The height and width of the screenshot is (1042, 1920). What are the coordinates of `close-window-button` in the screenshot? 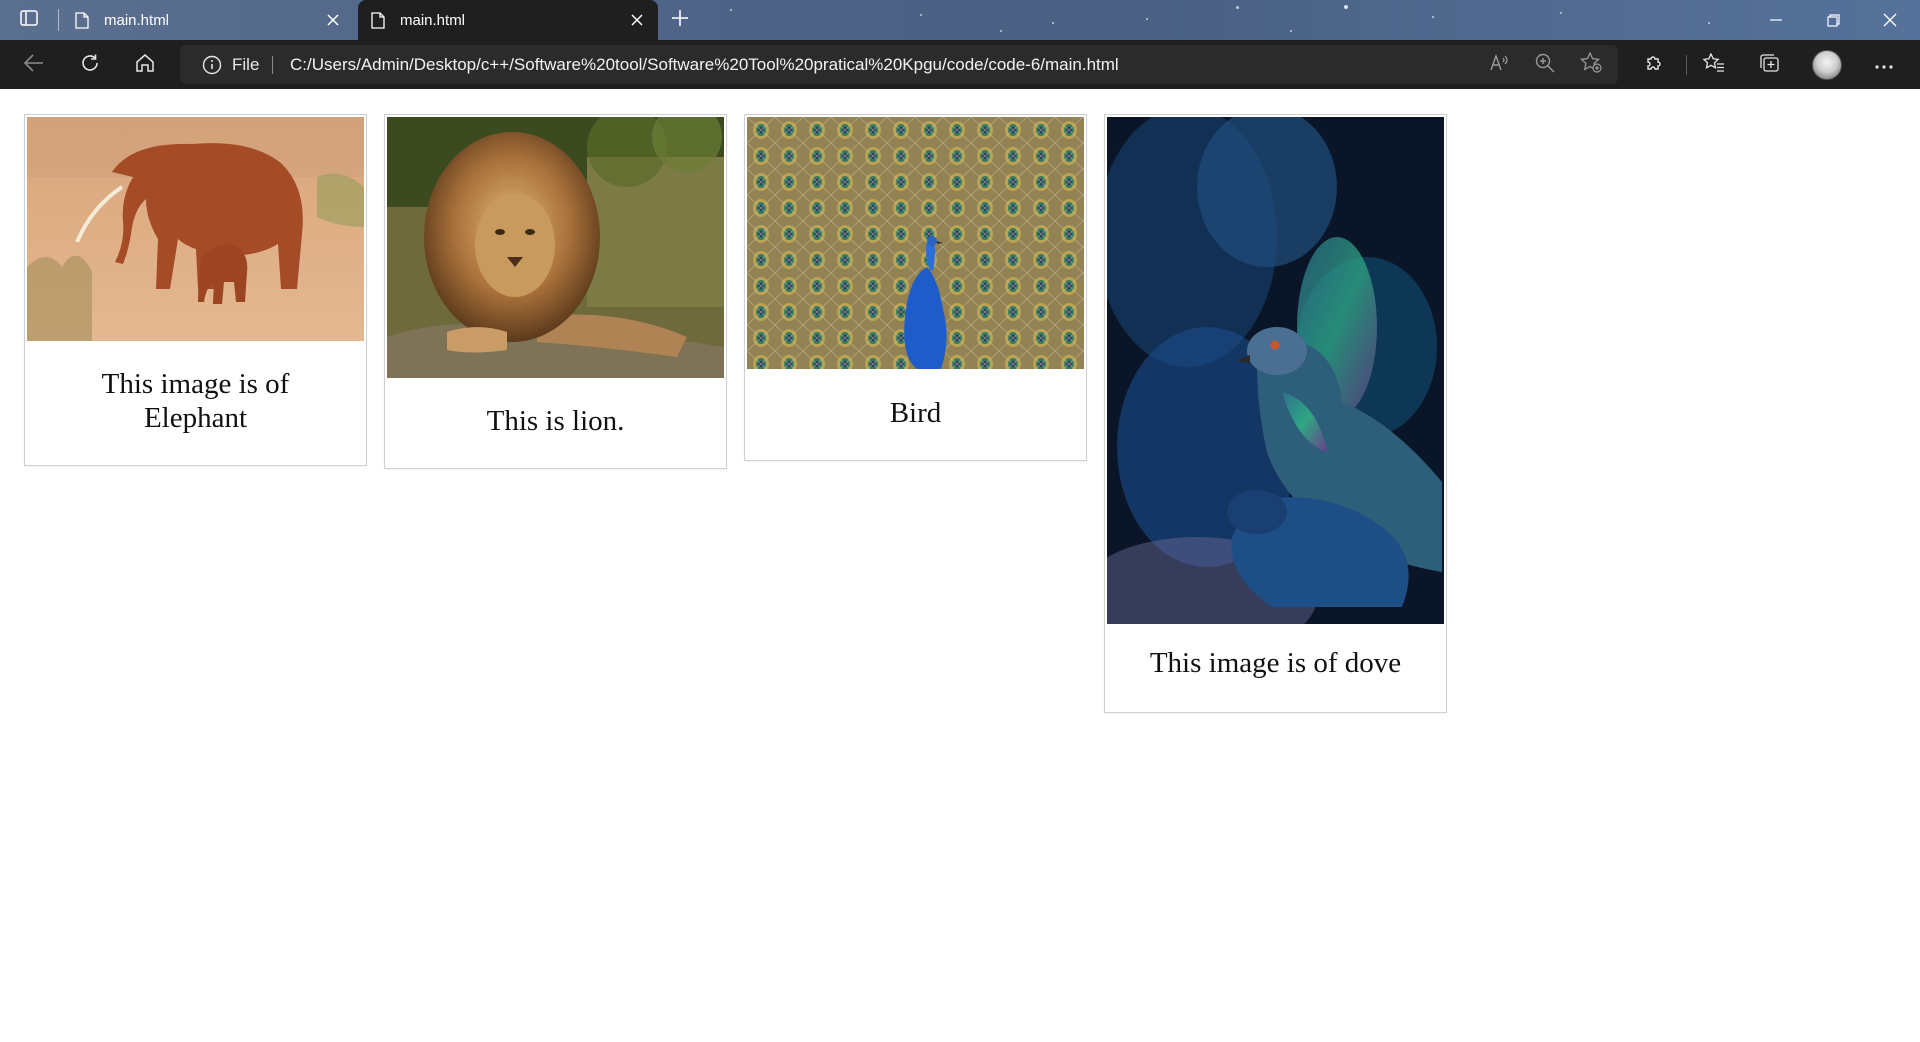 It's located at (1890, 20).